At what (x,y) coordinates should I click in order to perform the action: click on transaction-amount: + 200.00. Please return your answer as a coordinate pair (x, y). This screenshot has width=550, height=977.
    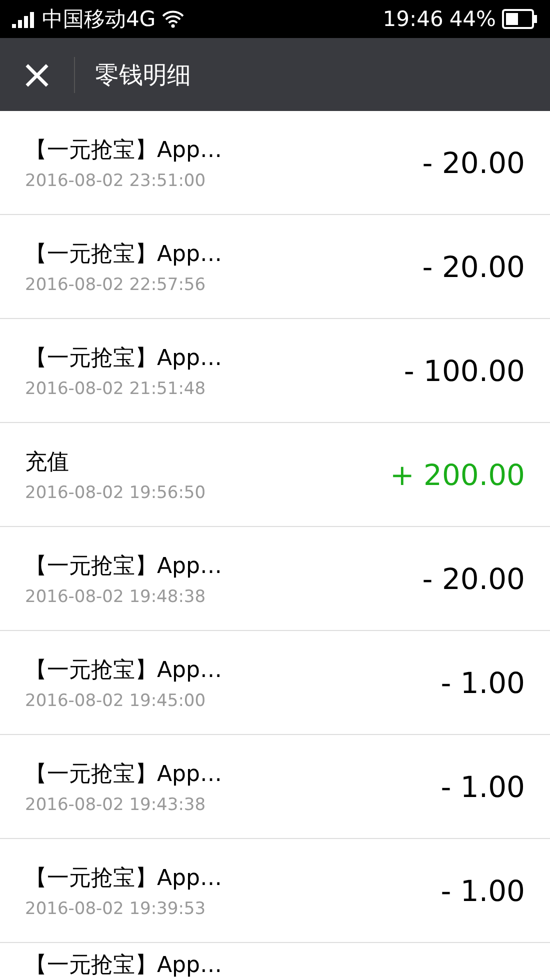
    Looking at the image, I should click on (457, 475).